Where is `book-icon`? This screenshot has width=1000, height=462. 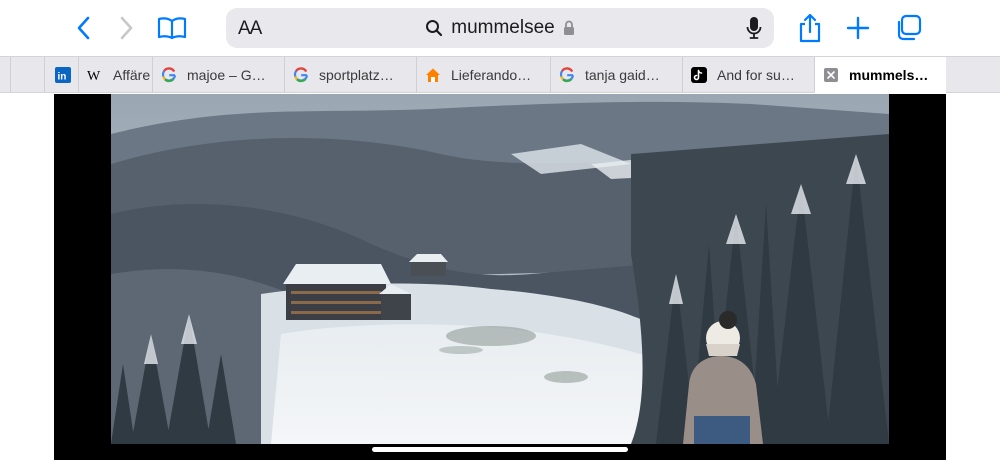
book-icon is located at coordinates (172, 28).